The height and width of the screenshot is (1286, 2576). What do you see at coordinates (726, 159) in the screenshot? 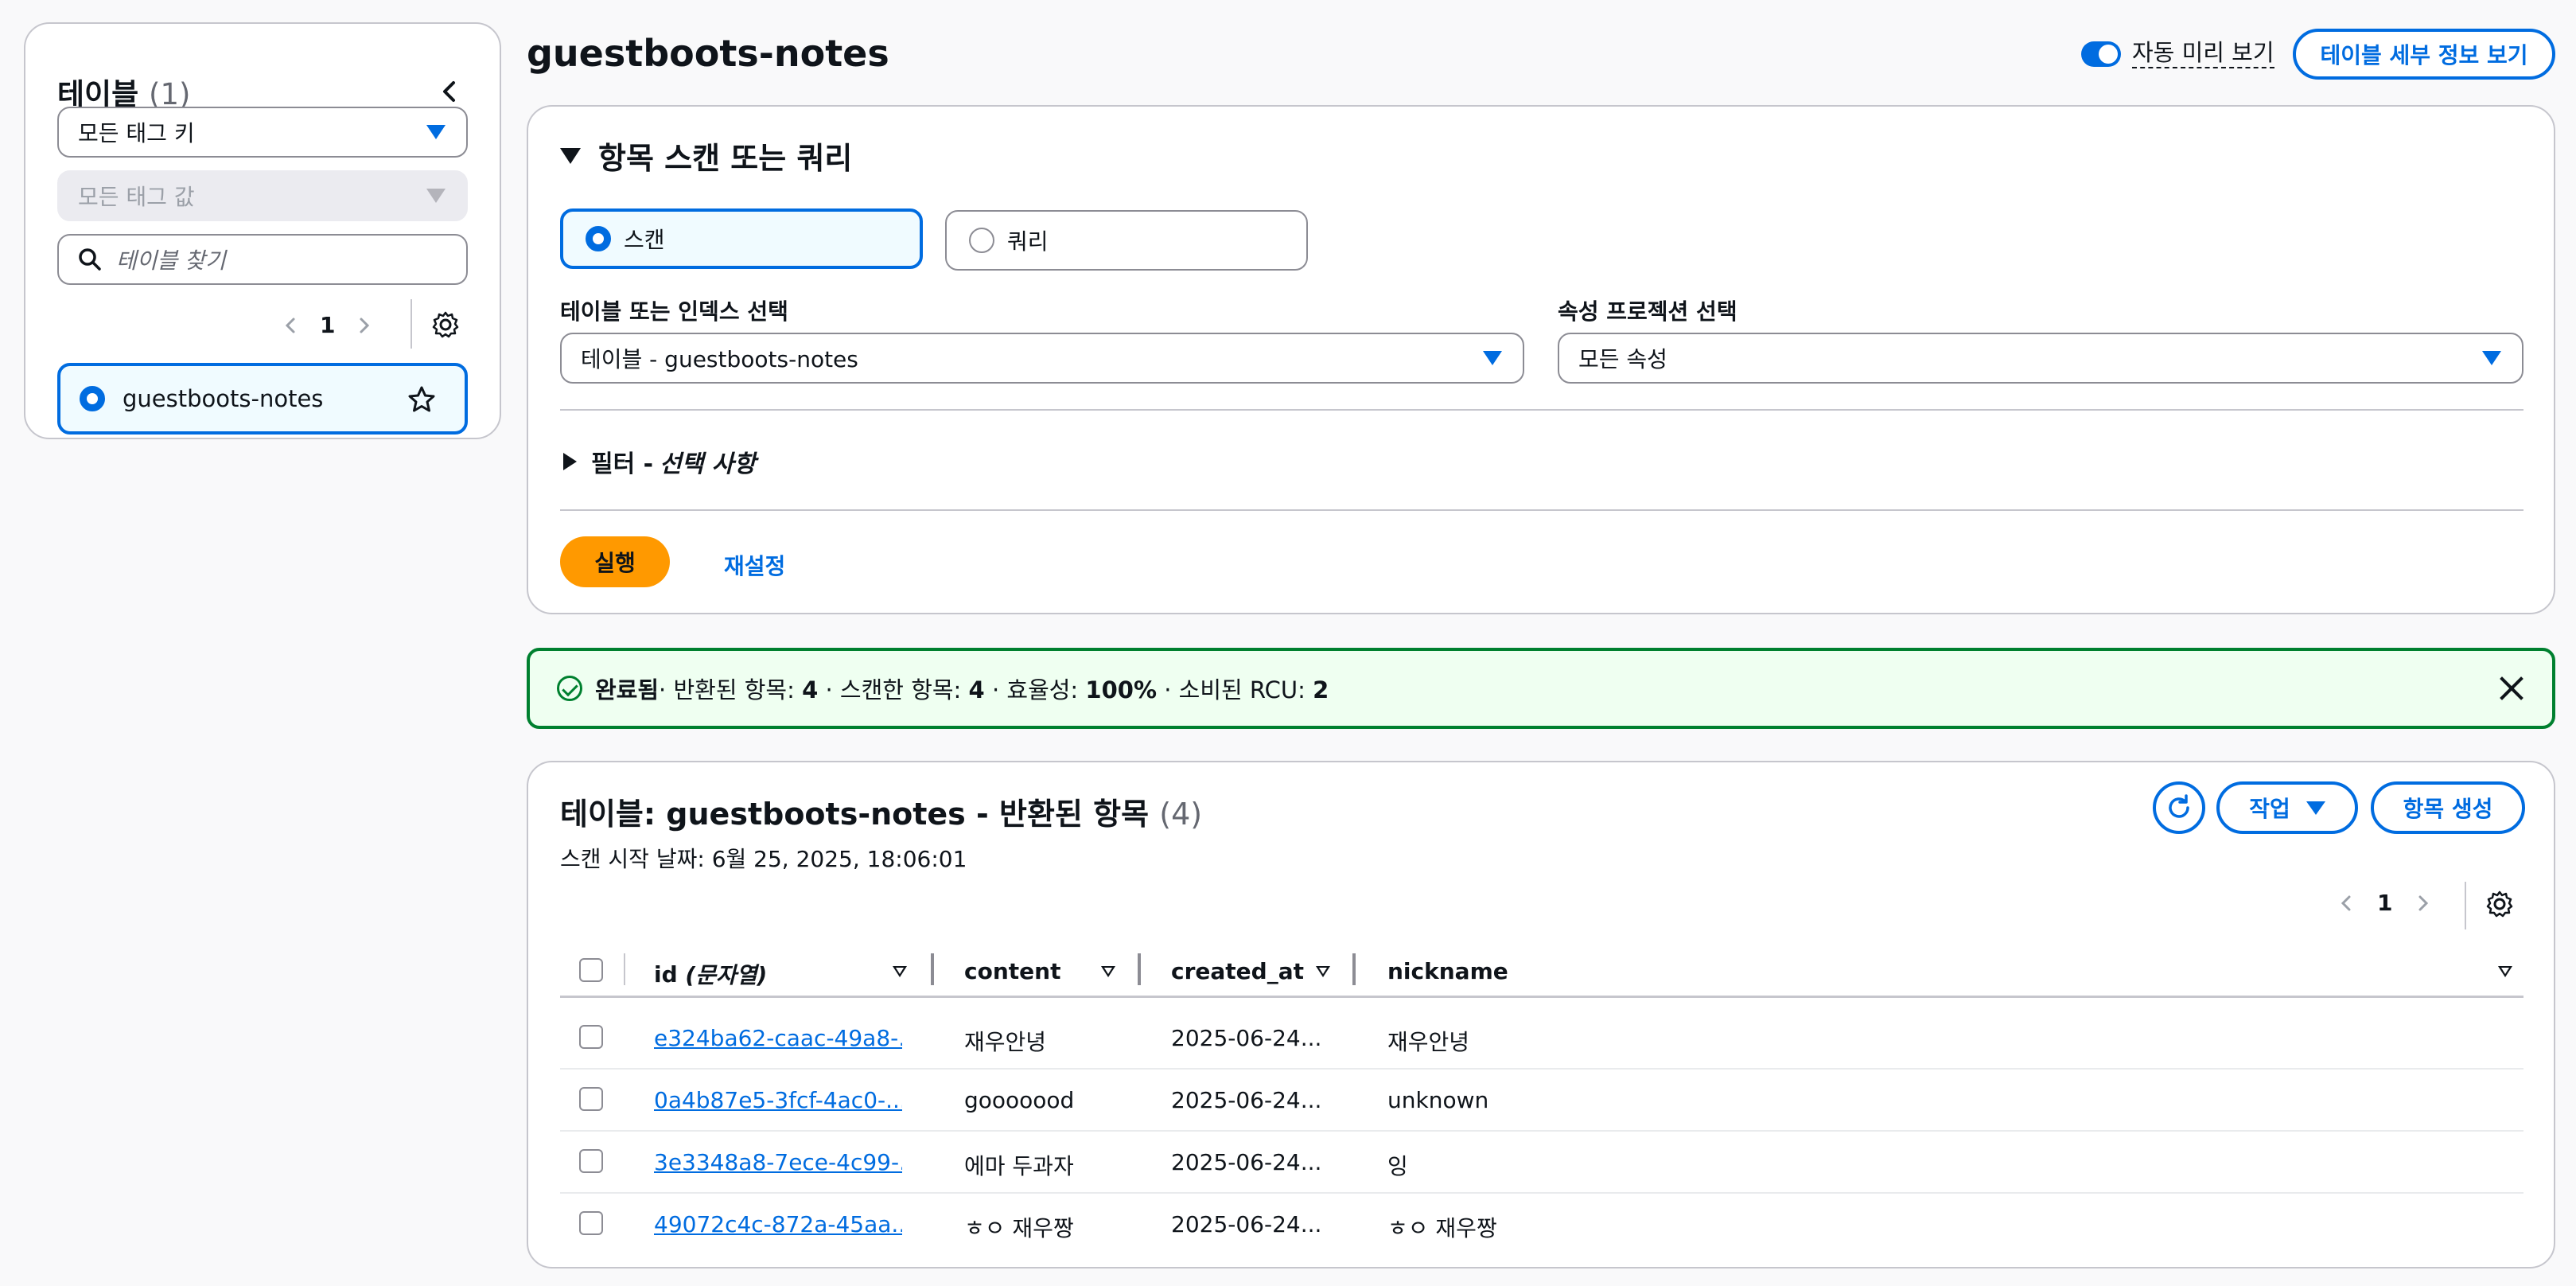
I see `scan-section-title: 항목 스캔 또는 쿼리` at bounding box center [726, 159].